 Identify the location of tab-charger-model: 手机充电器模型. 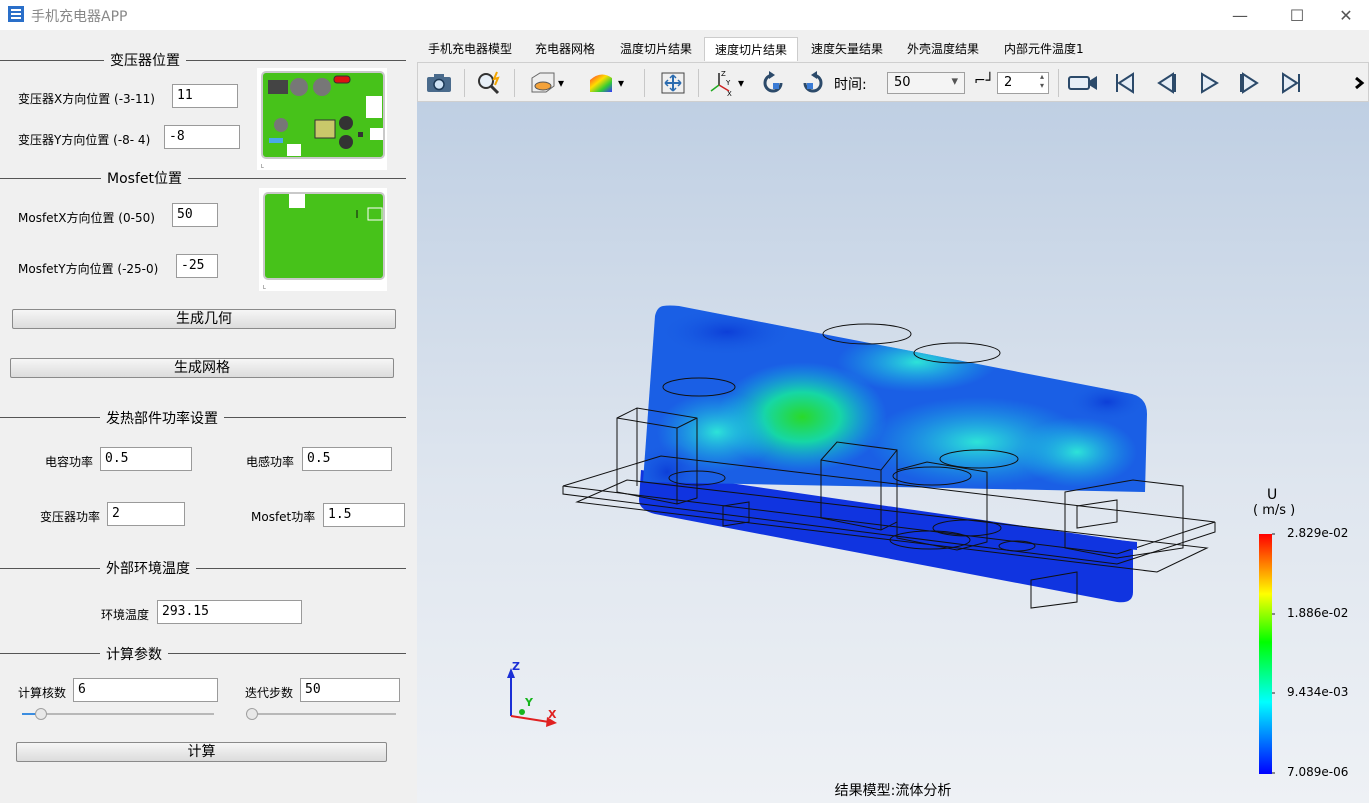
(470, 49).